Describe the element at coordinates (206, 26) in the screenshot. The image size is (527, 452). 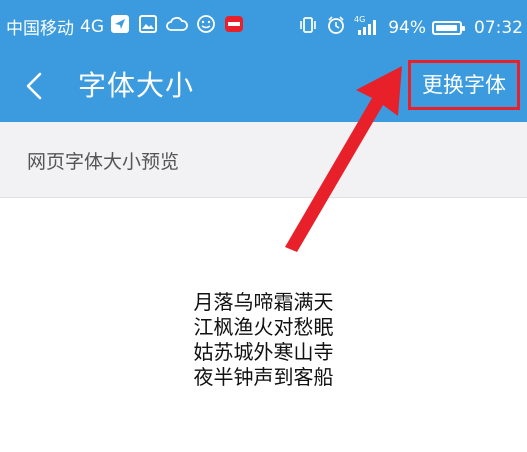
I see `face-icon` at that location.